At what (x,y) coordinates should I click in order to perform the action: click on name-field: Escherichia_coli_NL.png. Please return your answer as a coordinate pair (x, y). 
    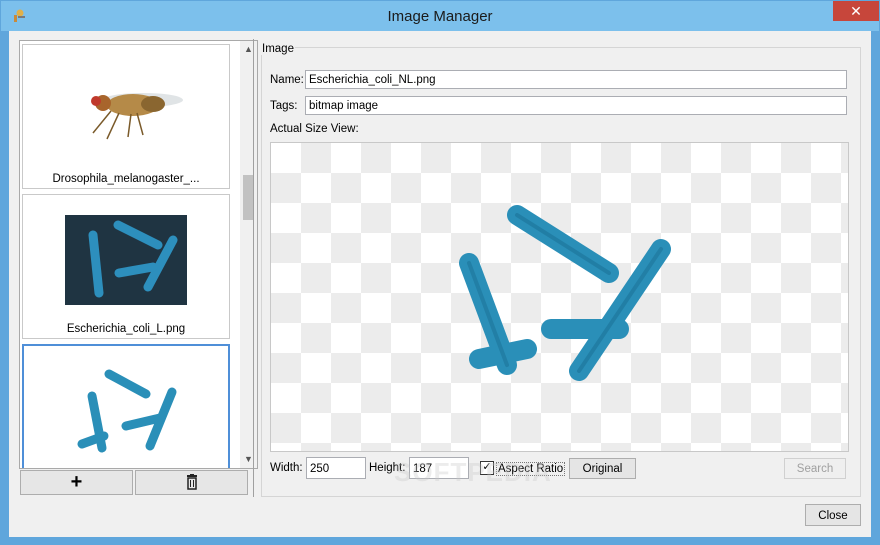
    Looking at the image, I should click on (576, 79).